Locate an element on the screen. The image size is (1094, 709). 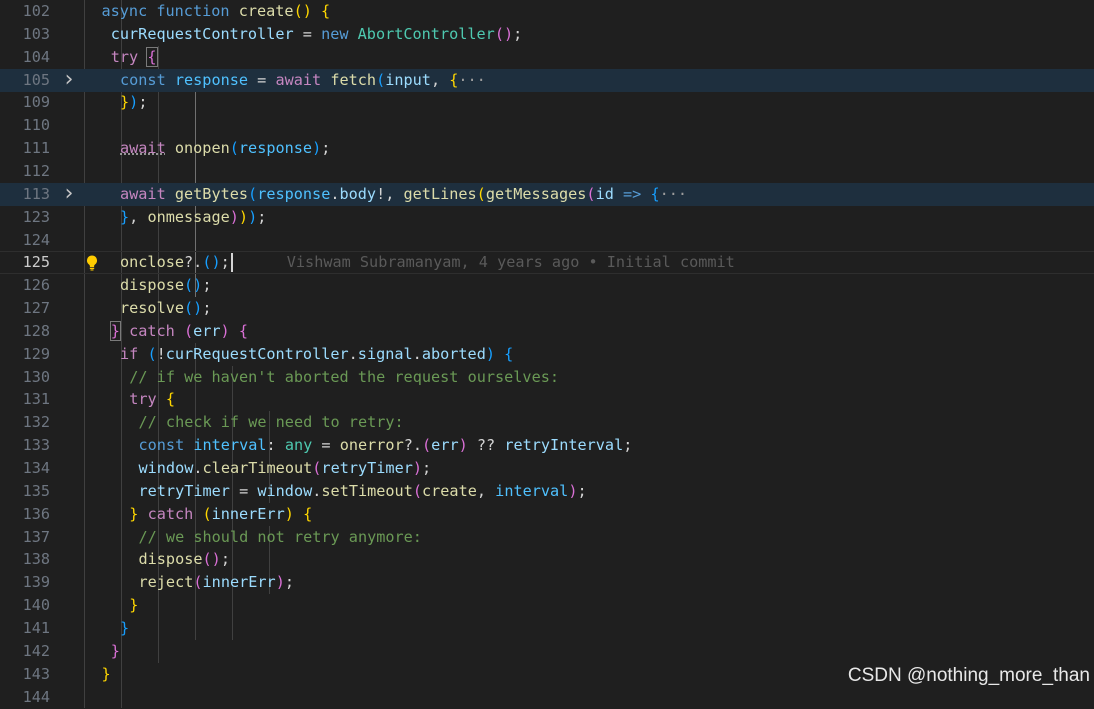
code-token: try is located at coordinates (143, 399).